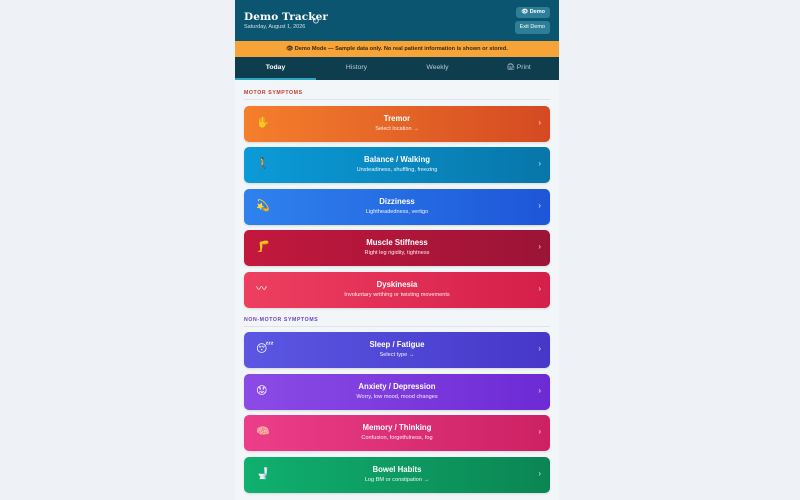 The height and width of the screenshot is (500, 800). I want to click on symptom-description: Right leg rigidity, tightness, so click(397, 253).